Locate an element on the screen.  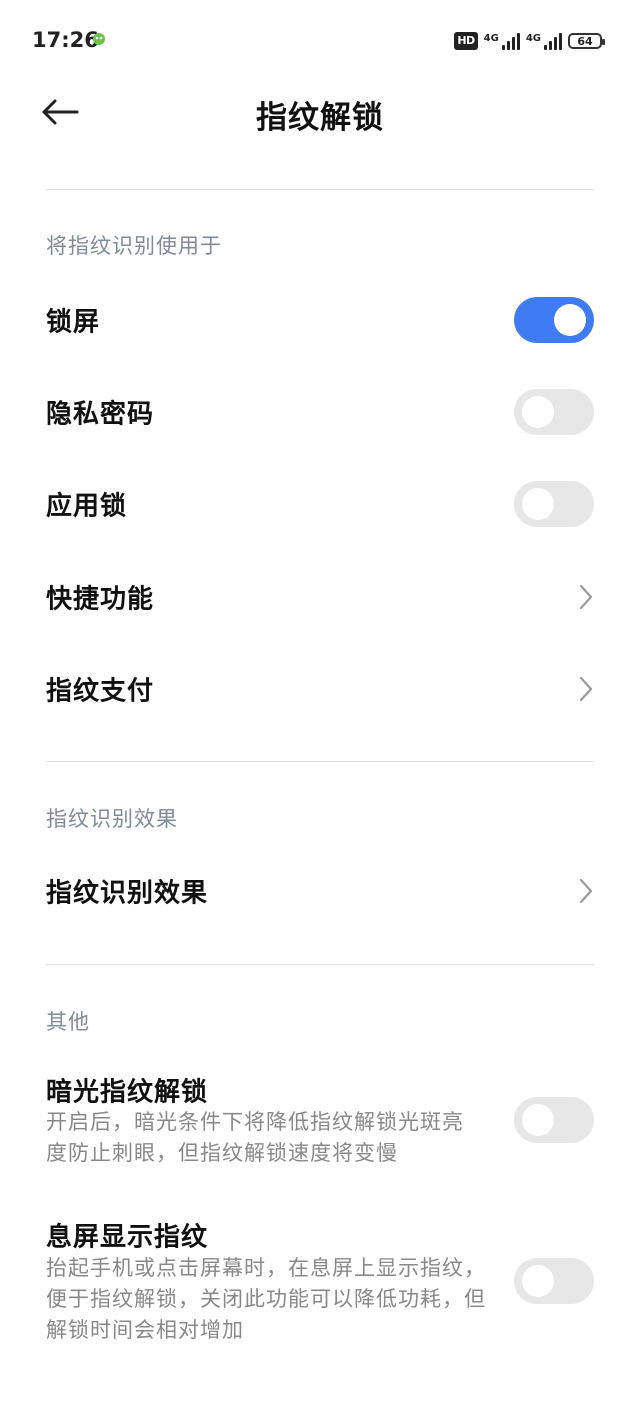
battery-level: 64 is located at coordinates (585, 41).